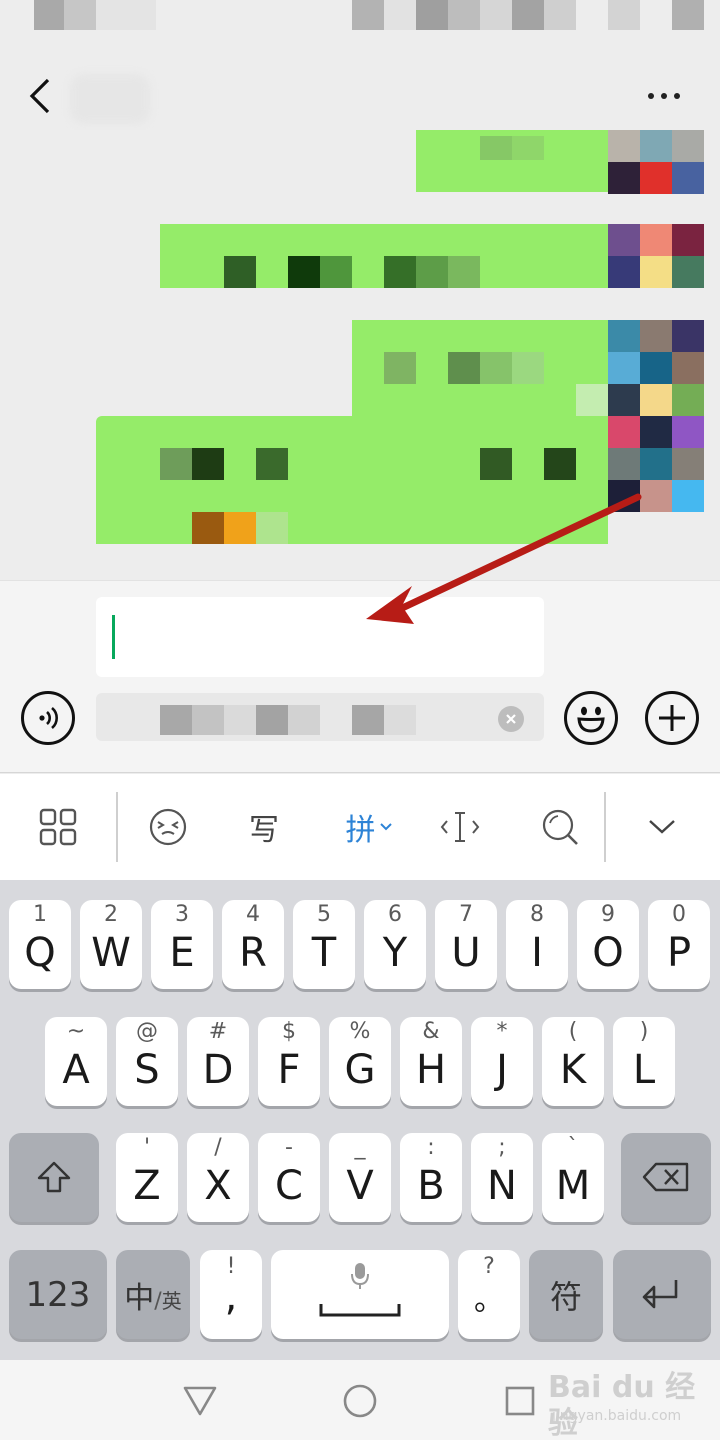 This screenshot has height=1440, width=720. I want to click on key-y: 6Y, so click(395, 944).